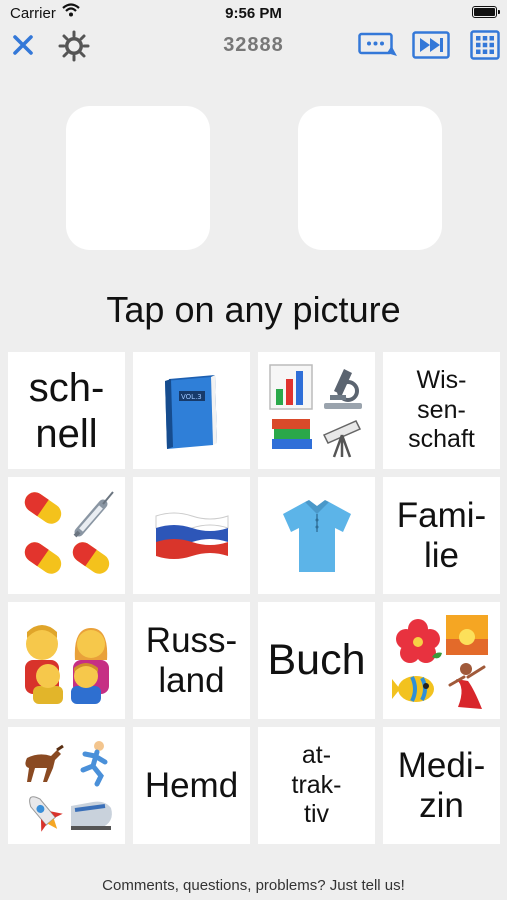 This screenshot has width=507, height=900. I want to click on fast-forward-icon, so click(431, 45).